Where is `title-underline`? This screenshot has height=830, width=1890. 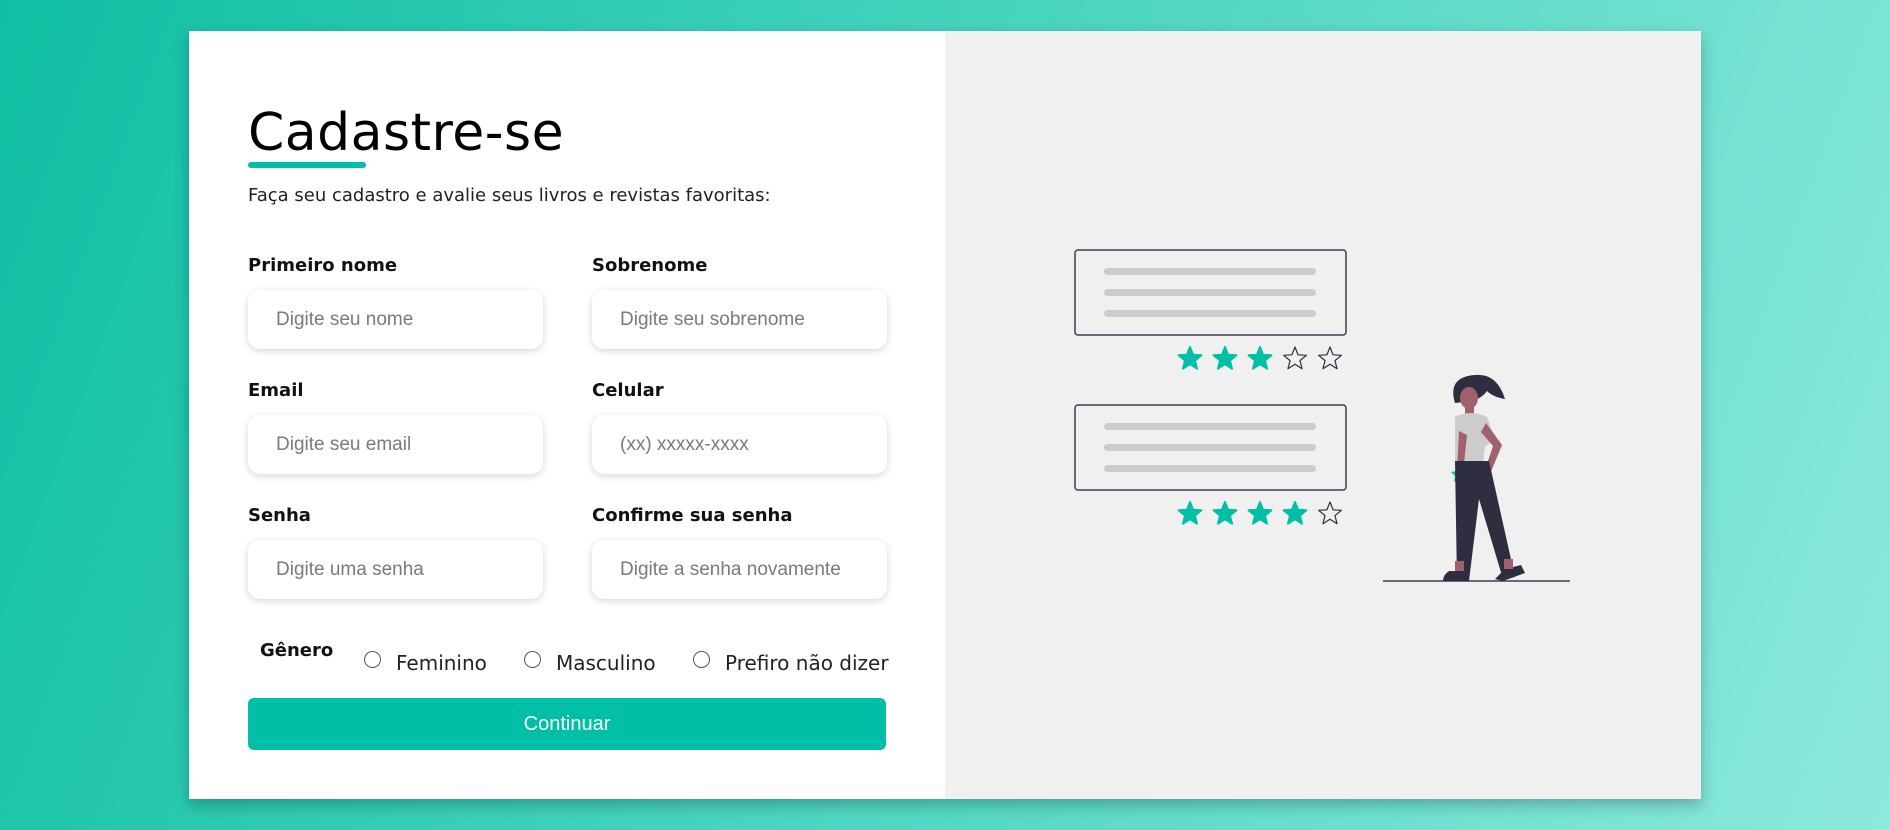 title-underline is located at coordinates (307, 165).